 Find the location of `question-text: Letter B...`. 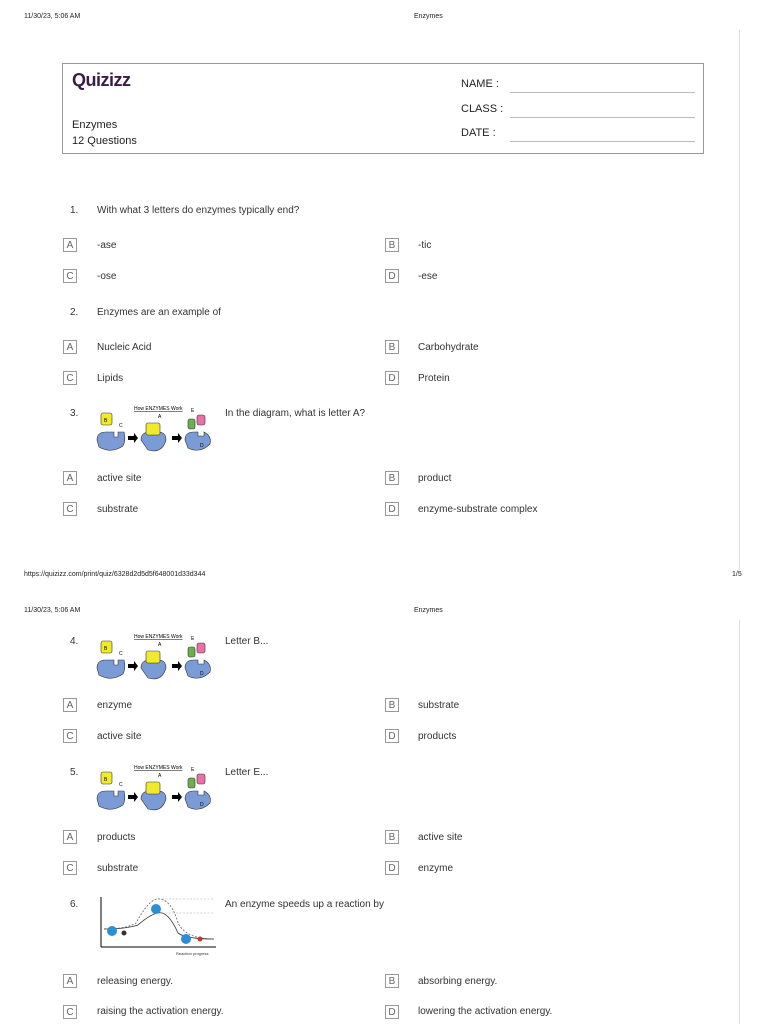

question-text: Letter B... is located at coordinates (247, 641).